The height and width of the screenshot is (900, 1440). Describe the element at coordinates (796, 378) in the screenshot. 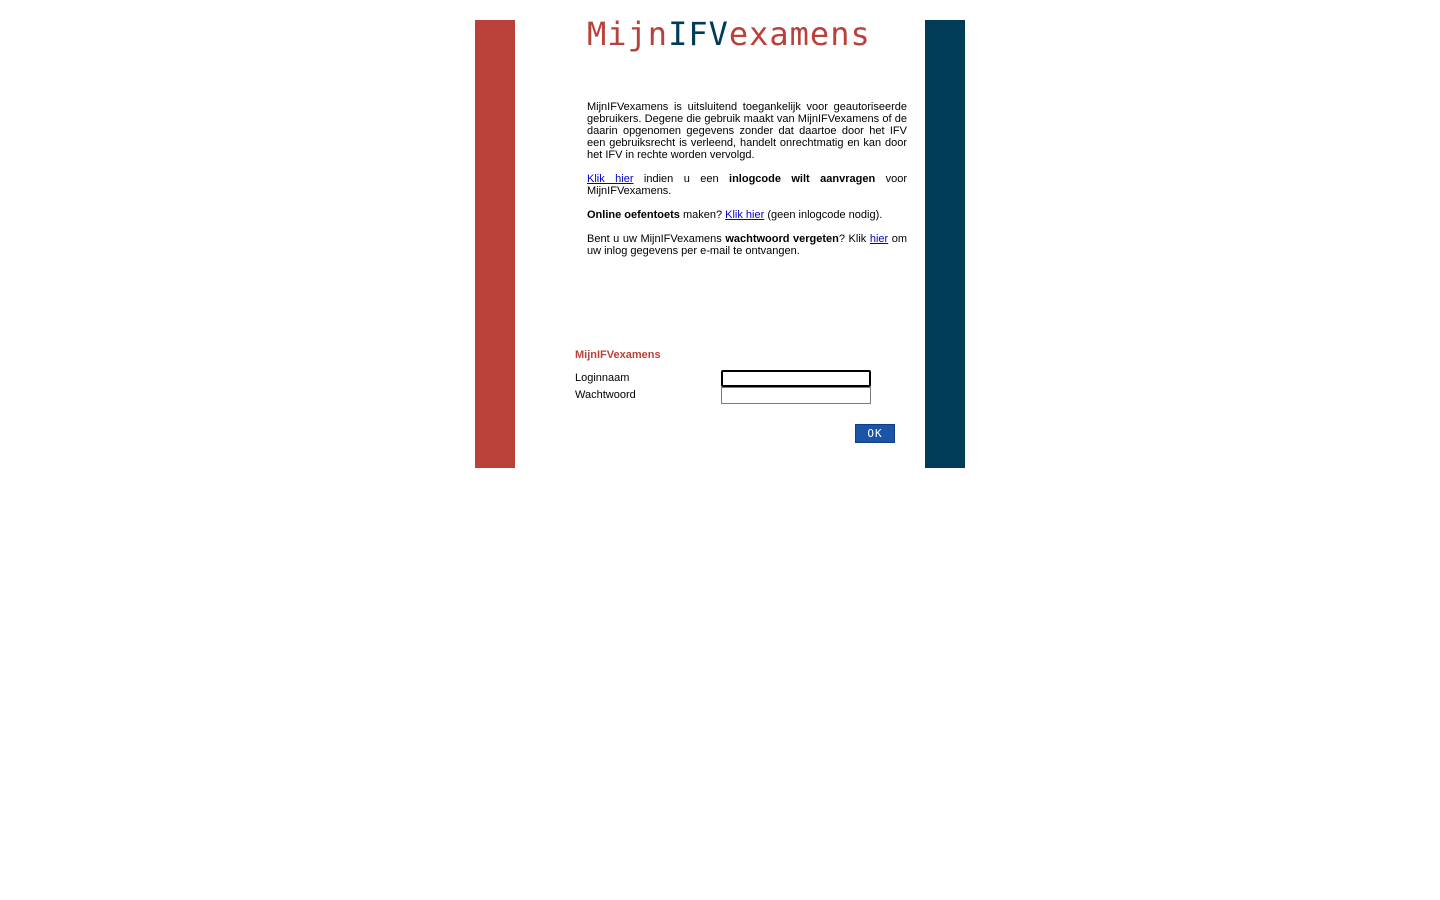

I see `username-input` at that location.